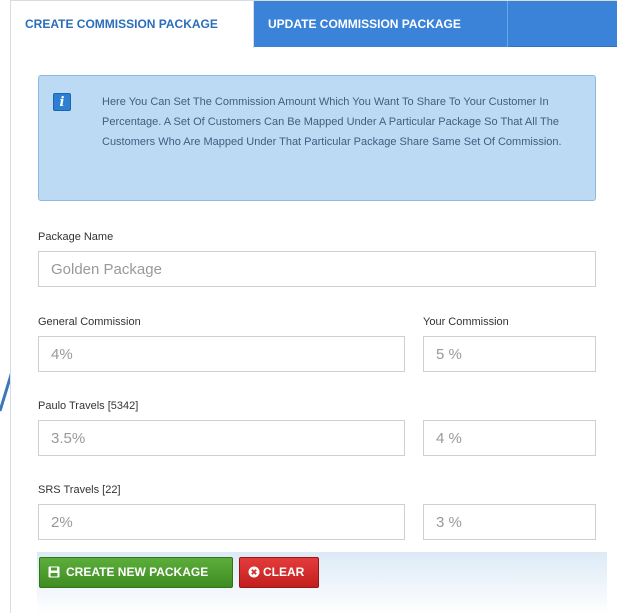  Describe the element at coordinates (132, 24) in the screenshot. I see `tab-create-commission-package: CREATE COMMISSION PACKAGE` at that location.